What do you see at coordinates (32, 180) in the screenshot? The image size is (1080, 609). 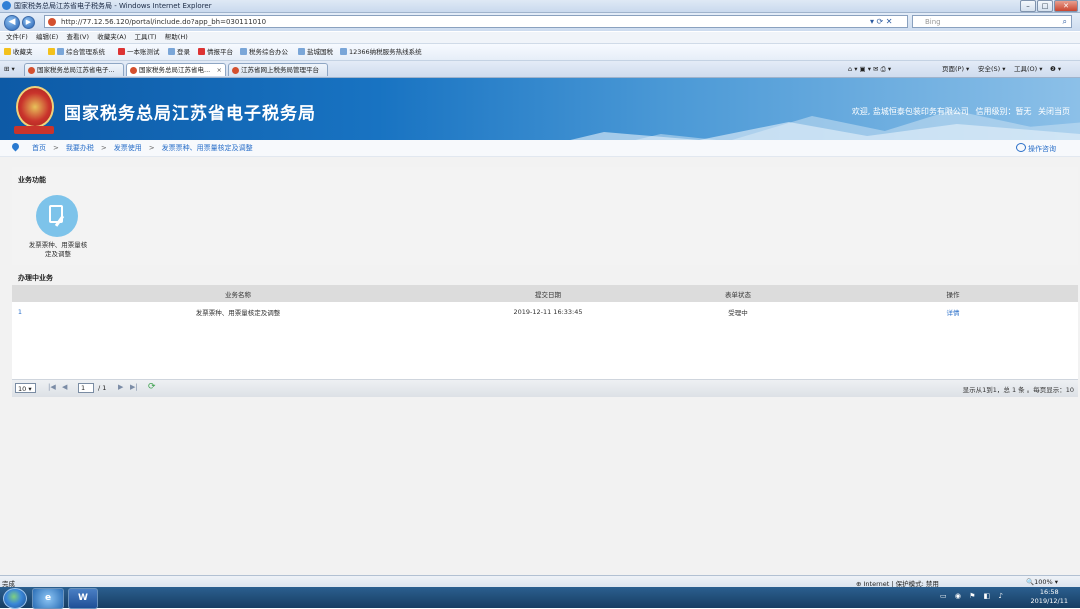 I see `functions-title: 业务功能` at bounding box center [32, 180].